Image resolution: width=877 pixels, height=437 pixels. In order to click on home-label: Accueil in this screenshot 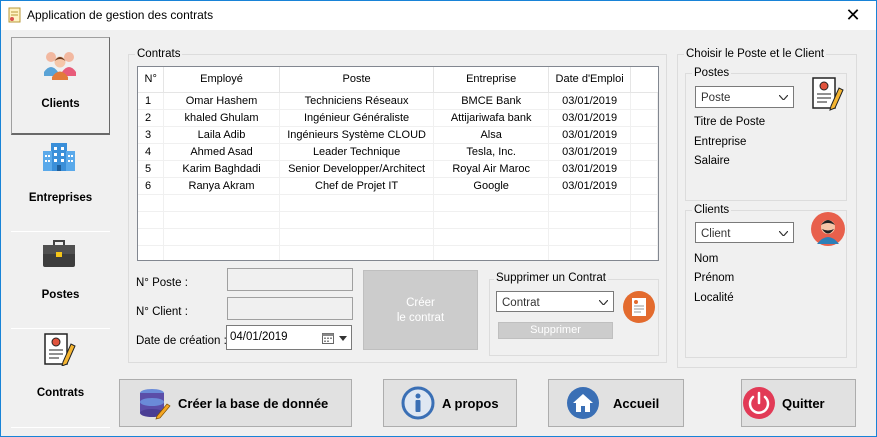, I will do `click(636, 403)`.